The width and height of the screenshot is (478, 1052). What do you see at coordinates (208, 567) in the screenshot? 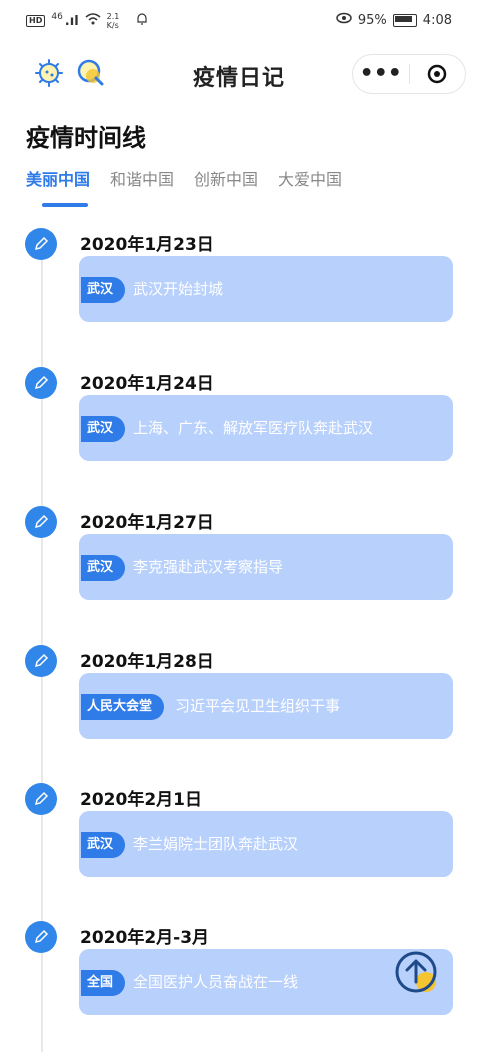
I see `event-text: 李克强赴武汉考察指导` at bounding box center [208, 567].